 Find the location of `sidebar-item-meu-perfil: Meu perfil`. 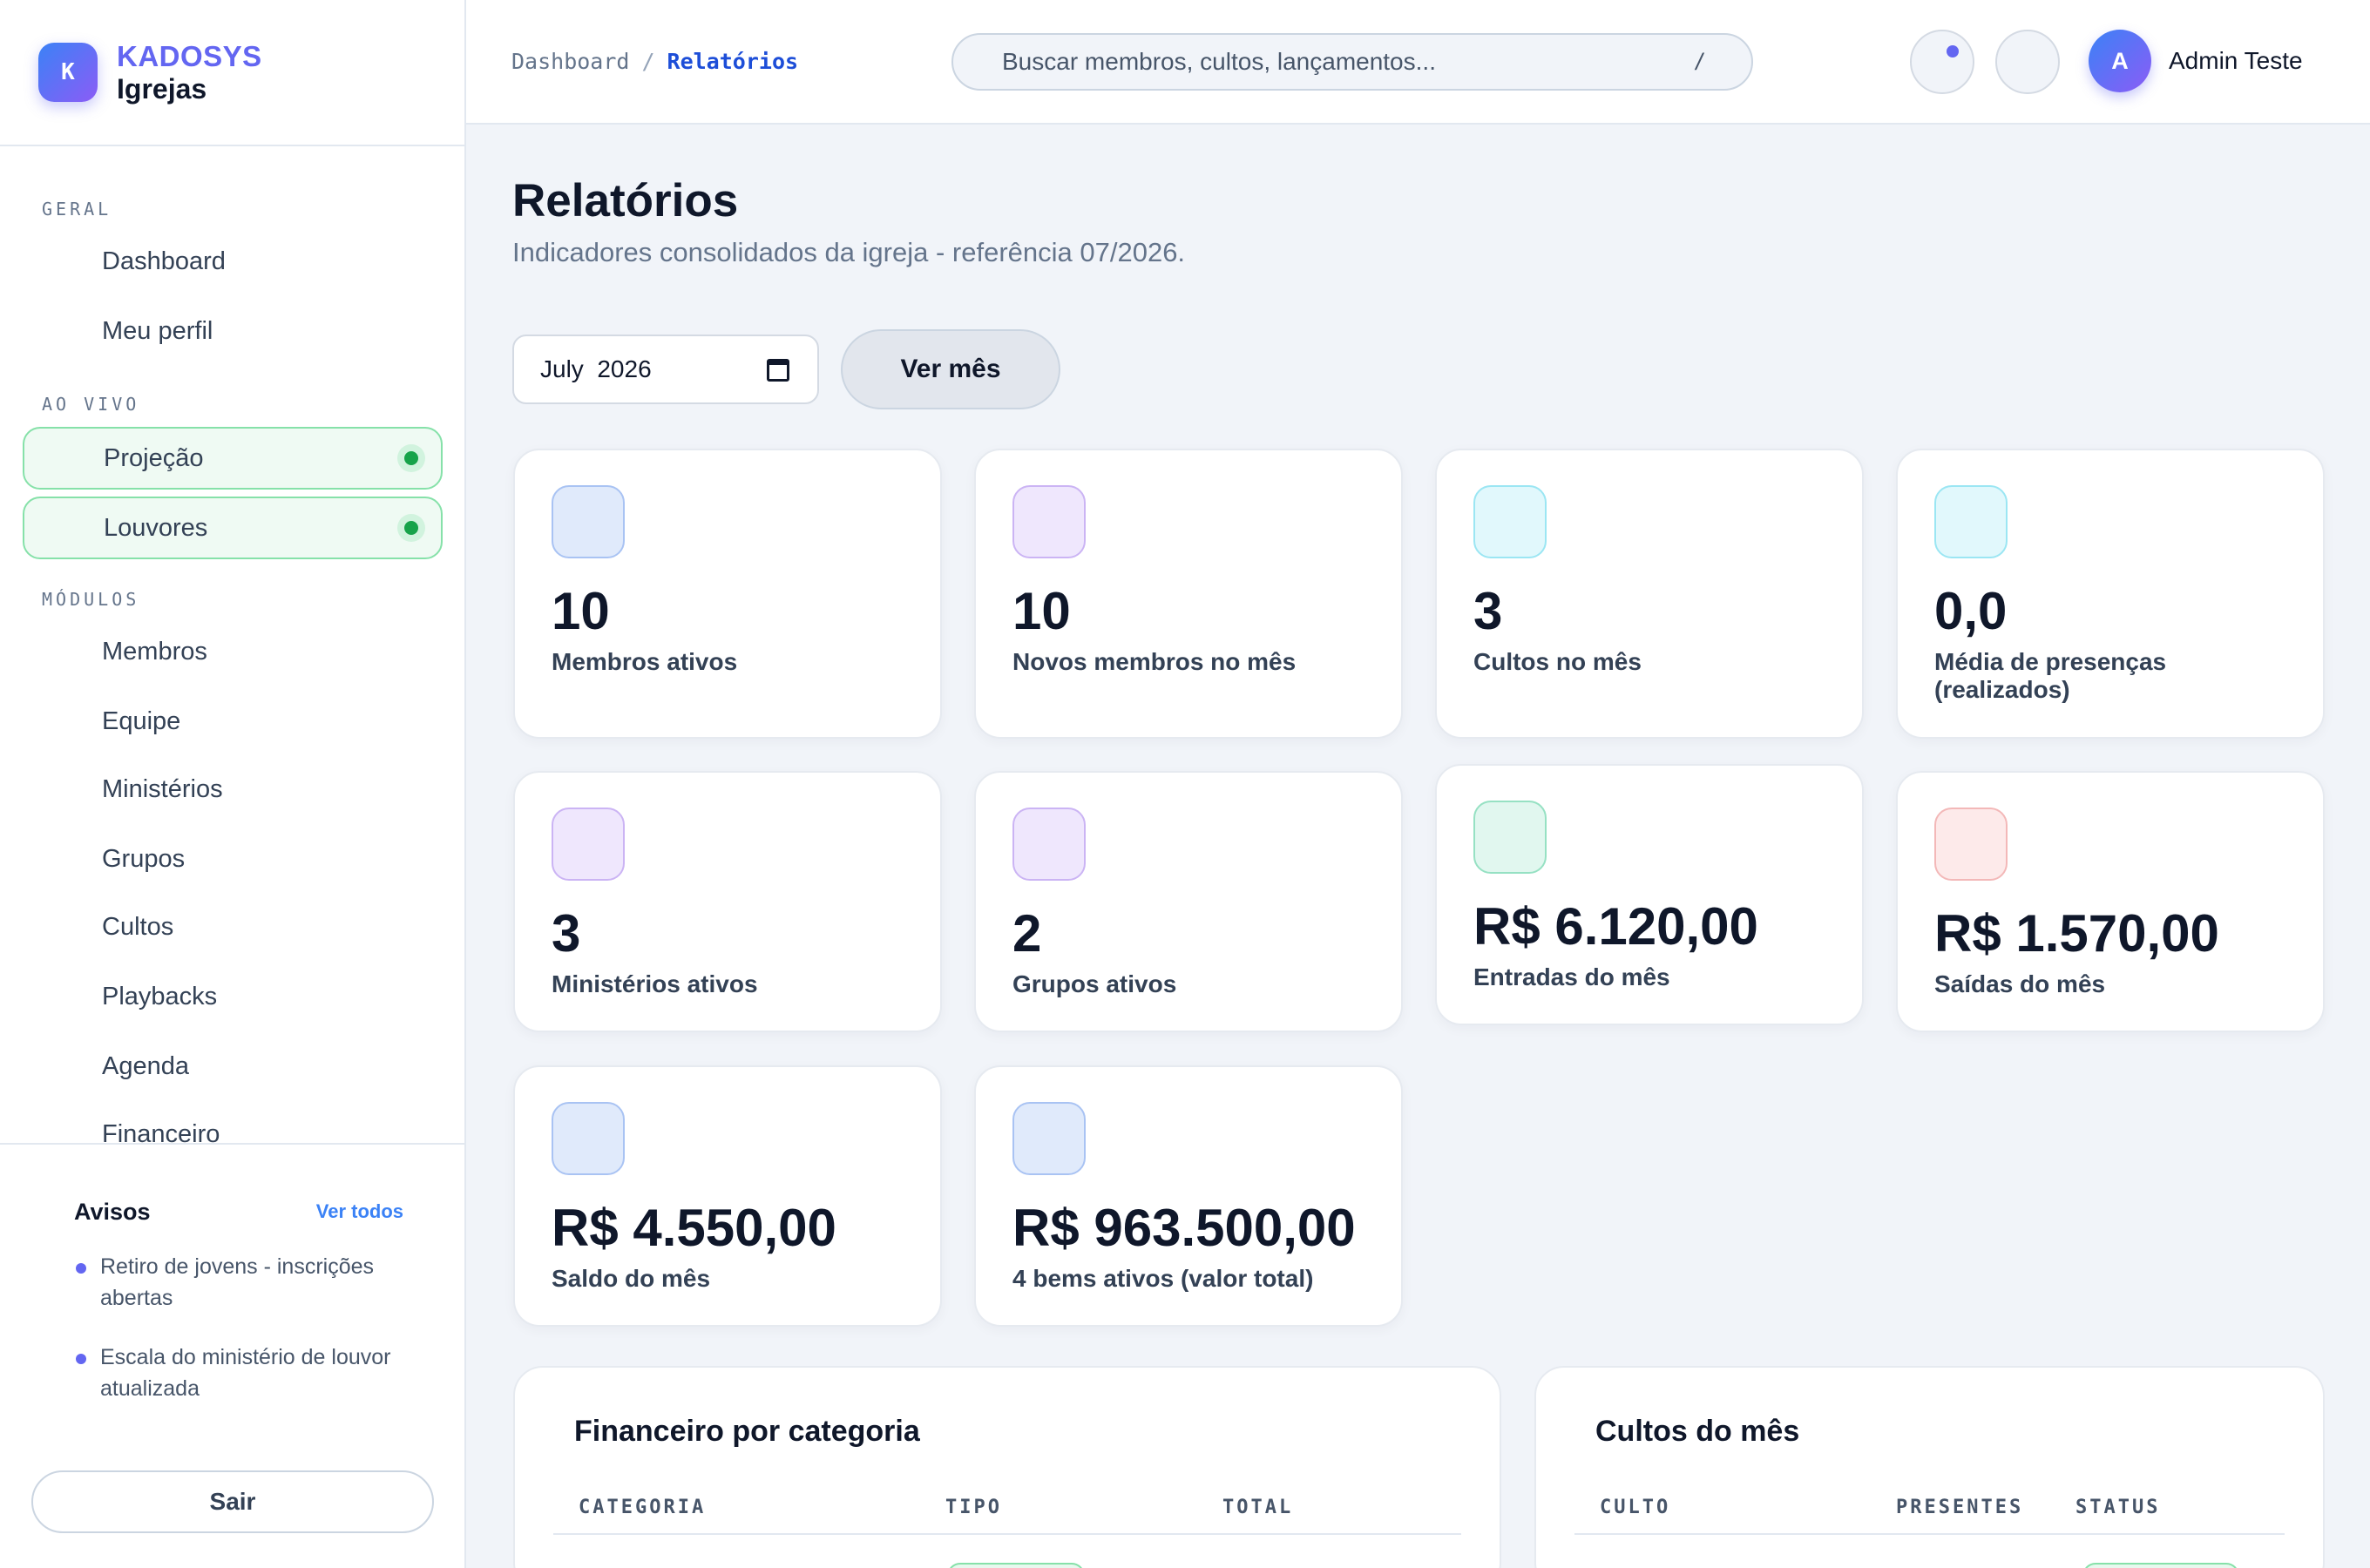

sidebar-item-meu-perfil: Meu perfil is located at coordinates (233, 331).